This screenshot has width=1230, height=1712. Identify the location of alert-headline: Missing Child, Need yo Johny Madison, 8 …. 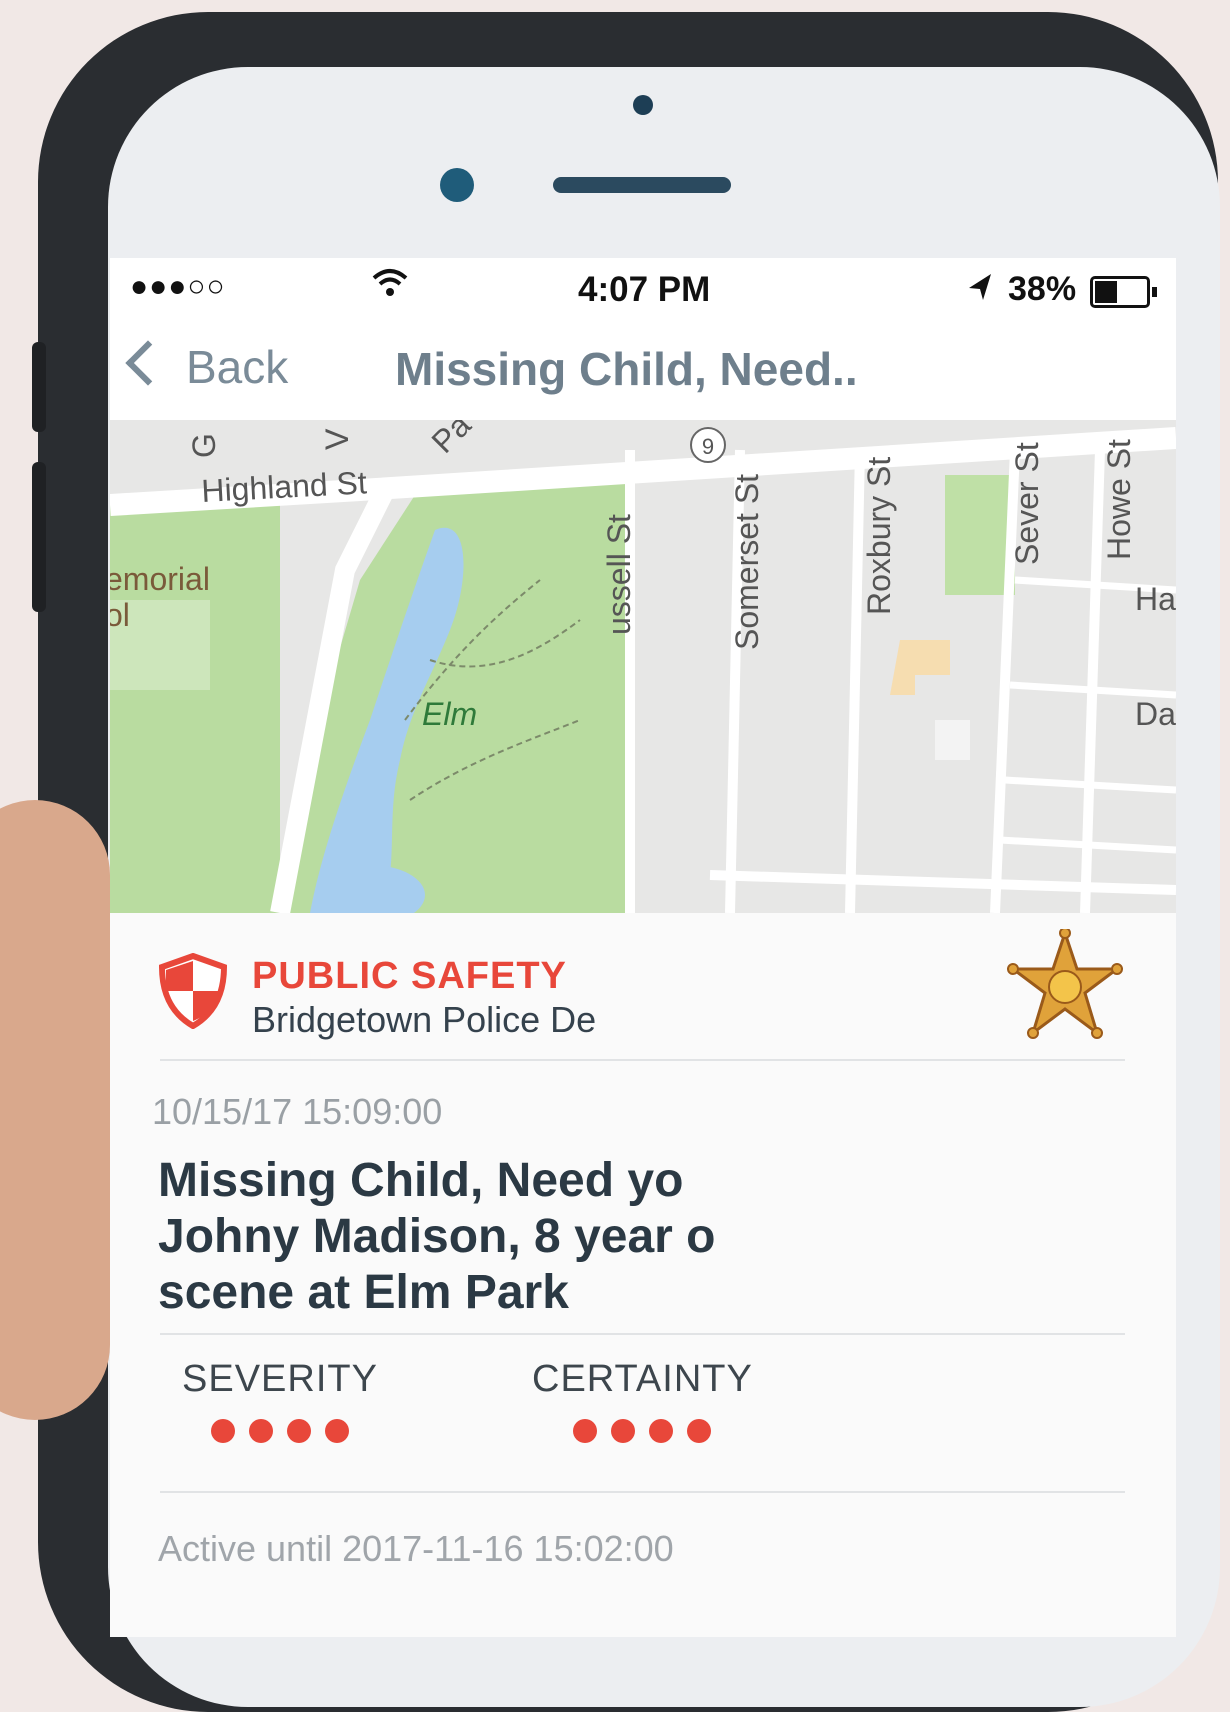
(633, 1237).